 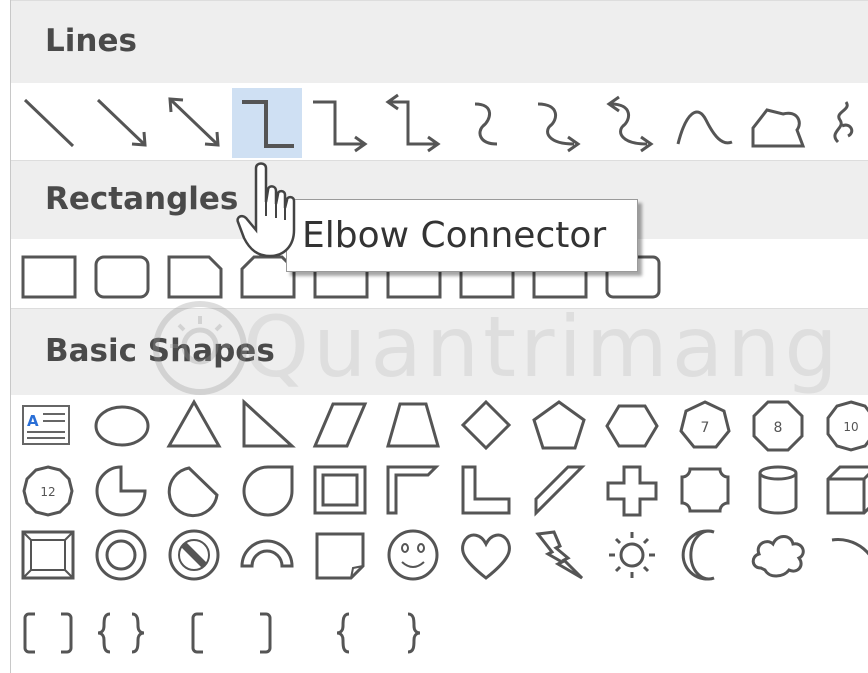 I want to click on elbow-connector-shape, so click(x=267, y=123).